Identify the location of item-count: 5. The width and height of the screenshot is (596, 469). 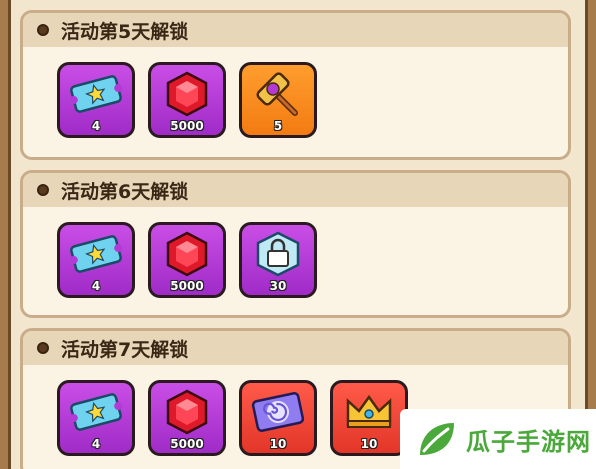
(278, 126).